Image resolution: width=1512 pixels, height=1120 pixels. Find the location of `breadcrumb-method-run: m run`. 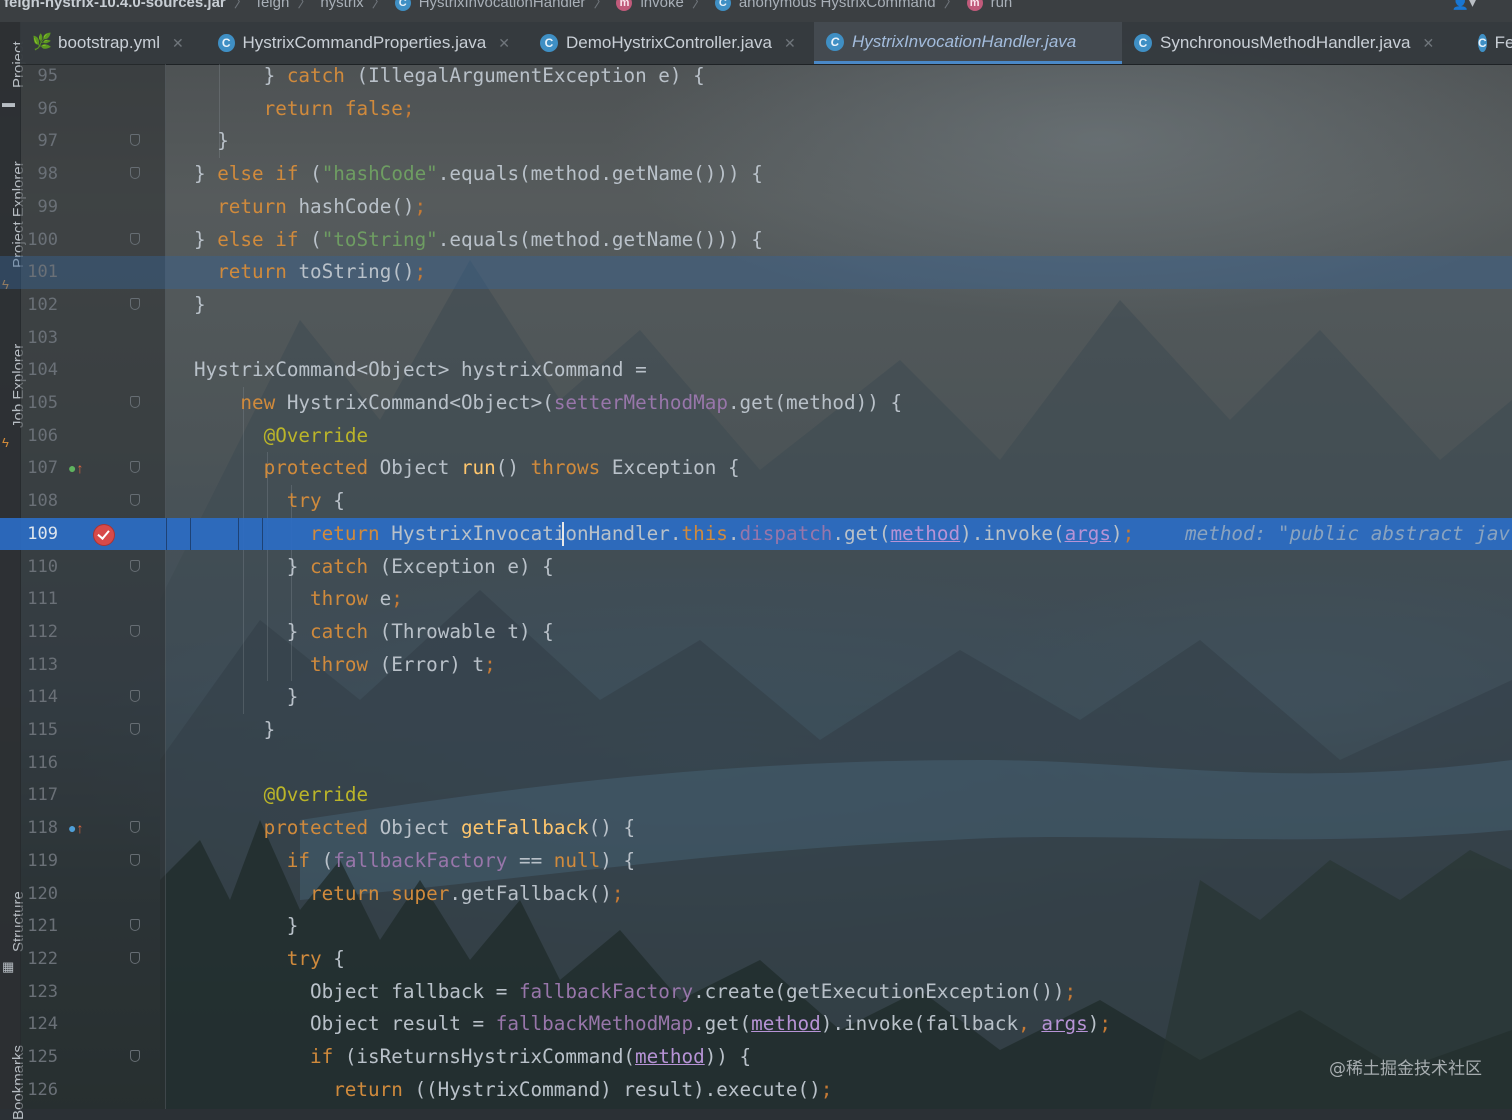

breadcrumb-method-run: m run is located at coordinates (989, 5).